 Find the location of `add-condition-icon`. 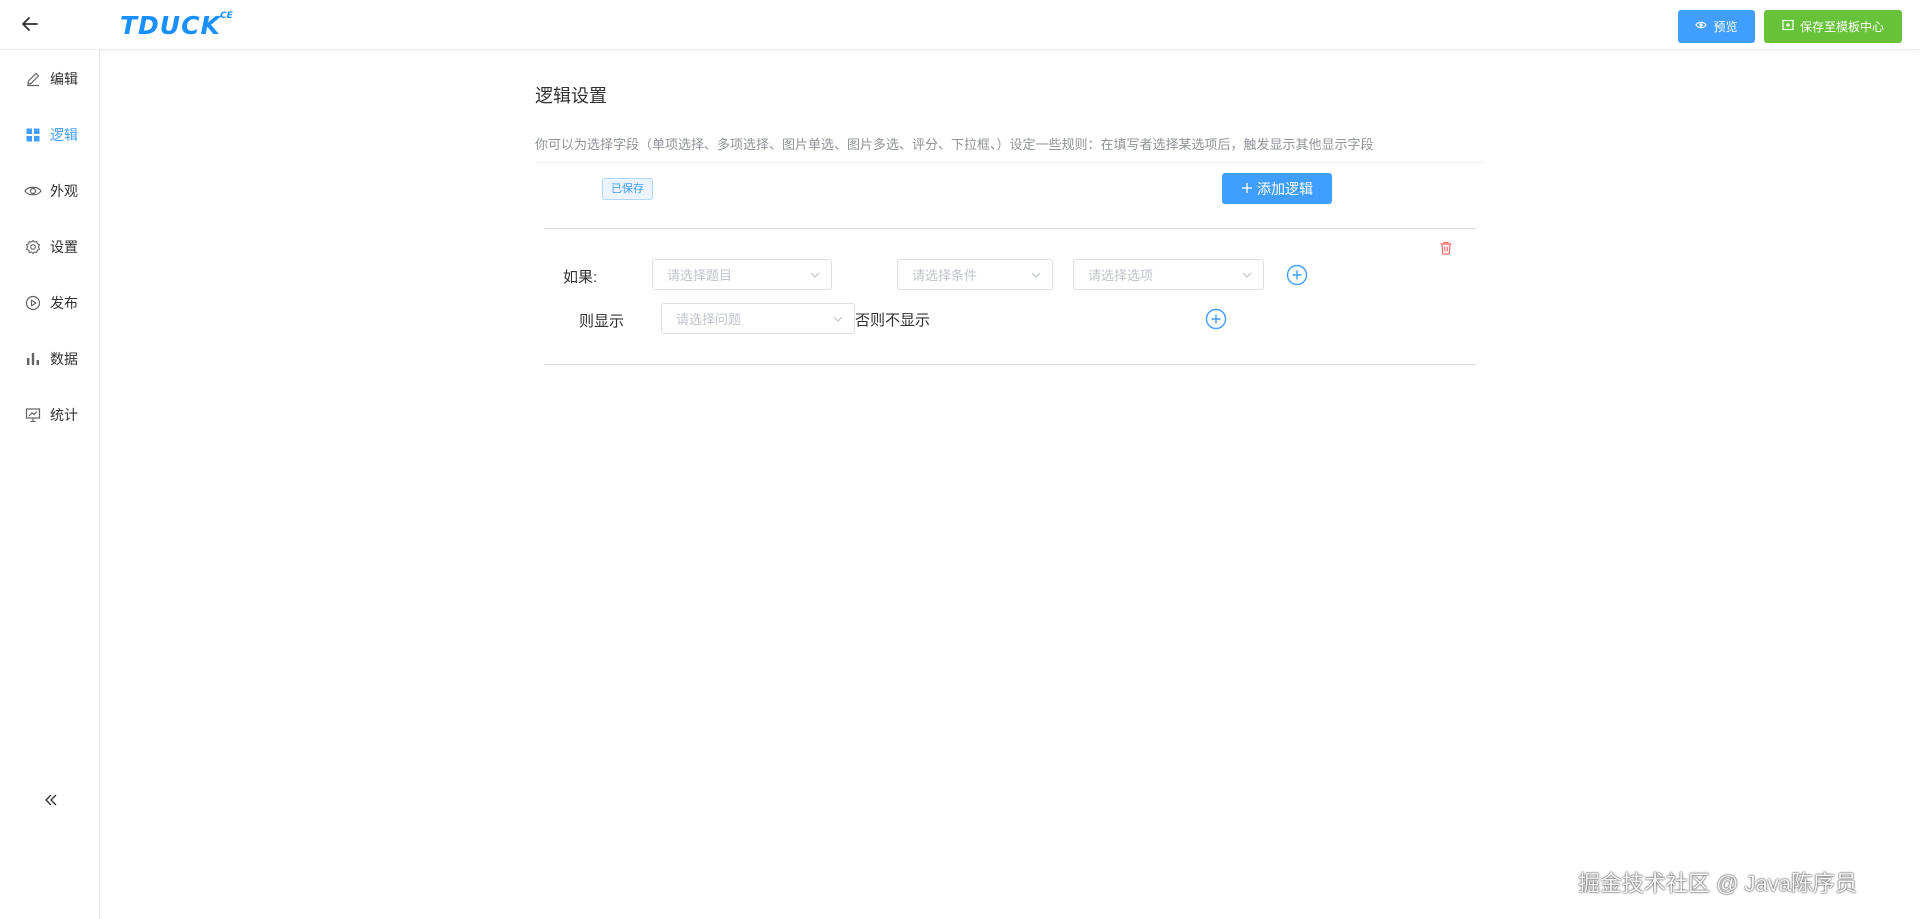

add-condition-icon is located at coordinates (1297, 275).